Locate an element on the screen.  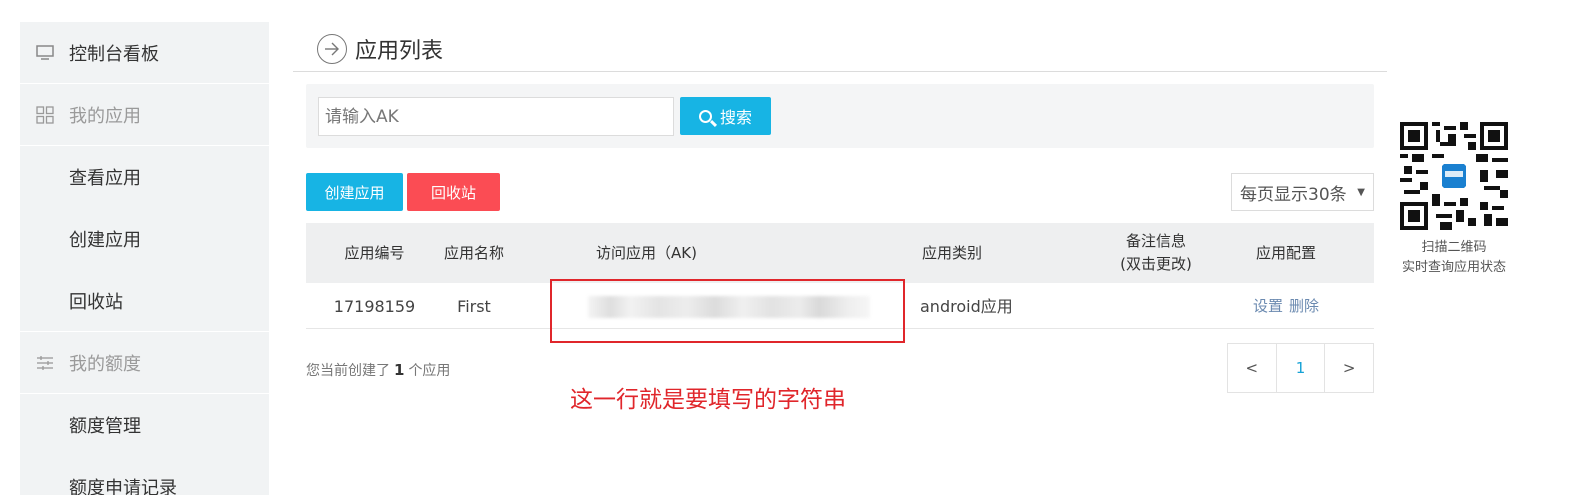
search-icon is located at coordinates (705, 116).